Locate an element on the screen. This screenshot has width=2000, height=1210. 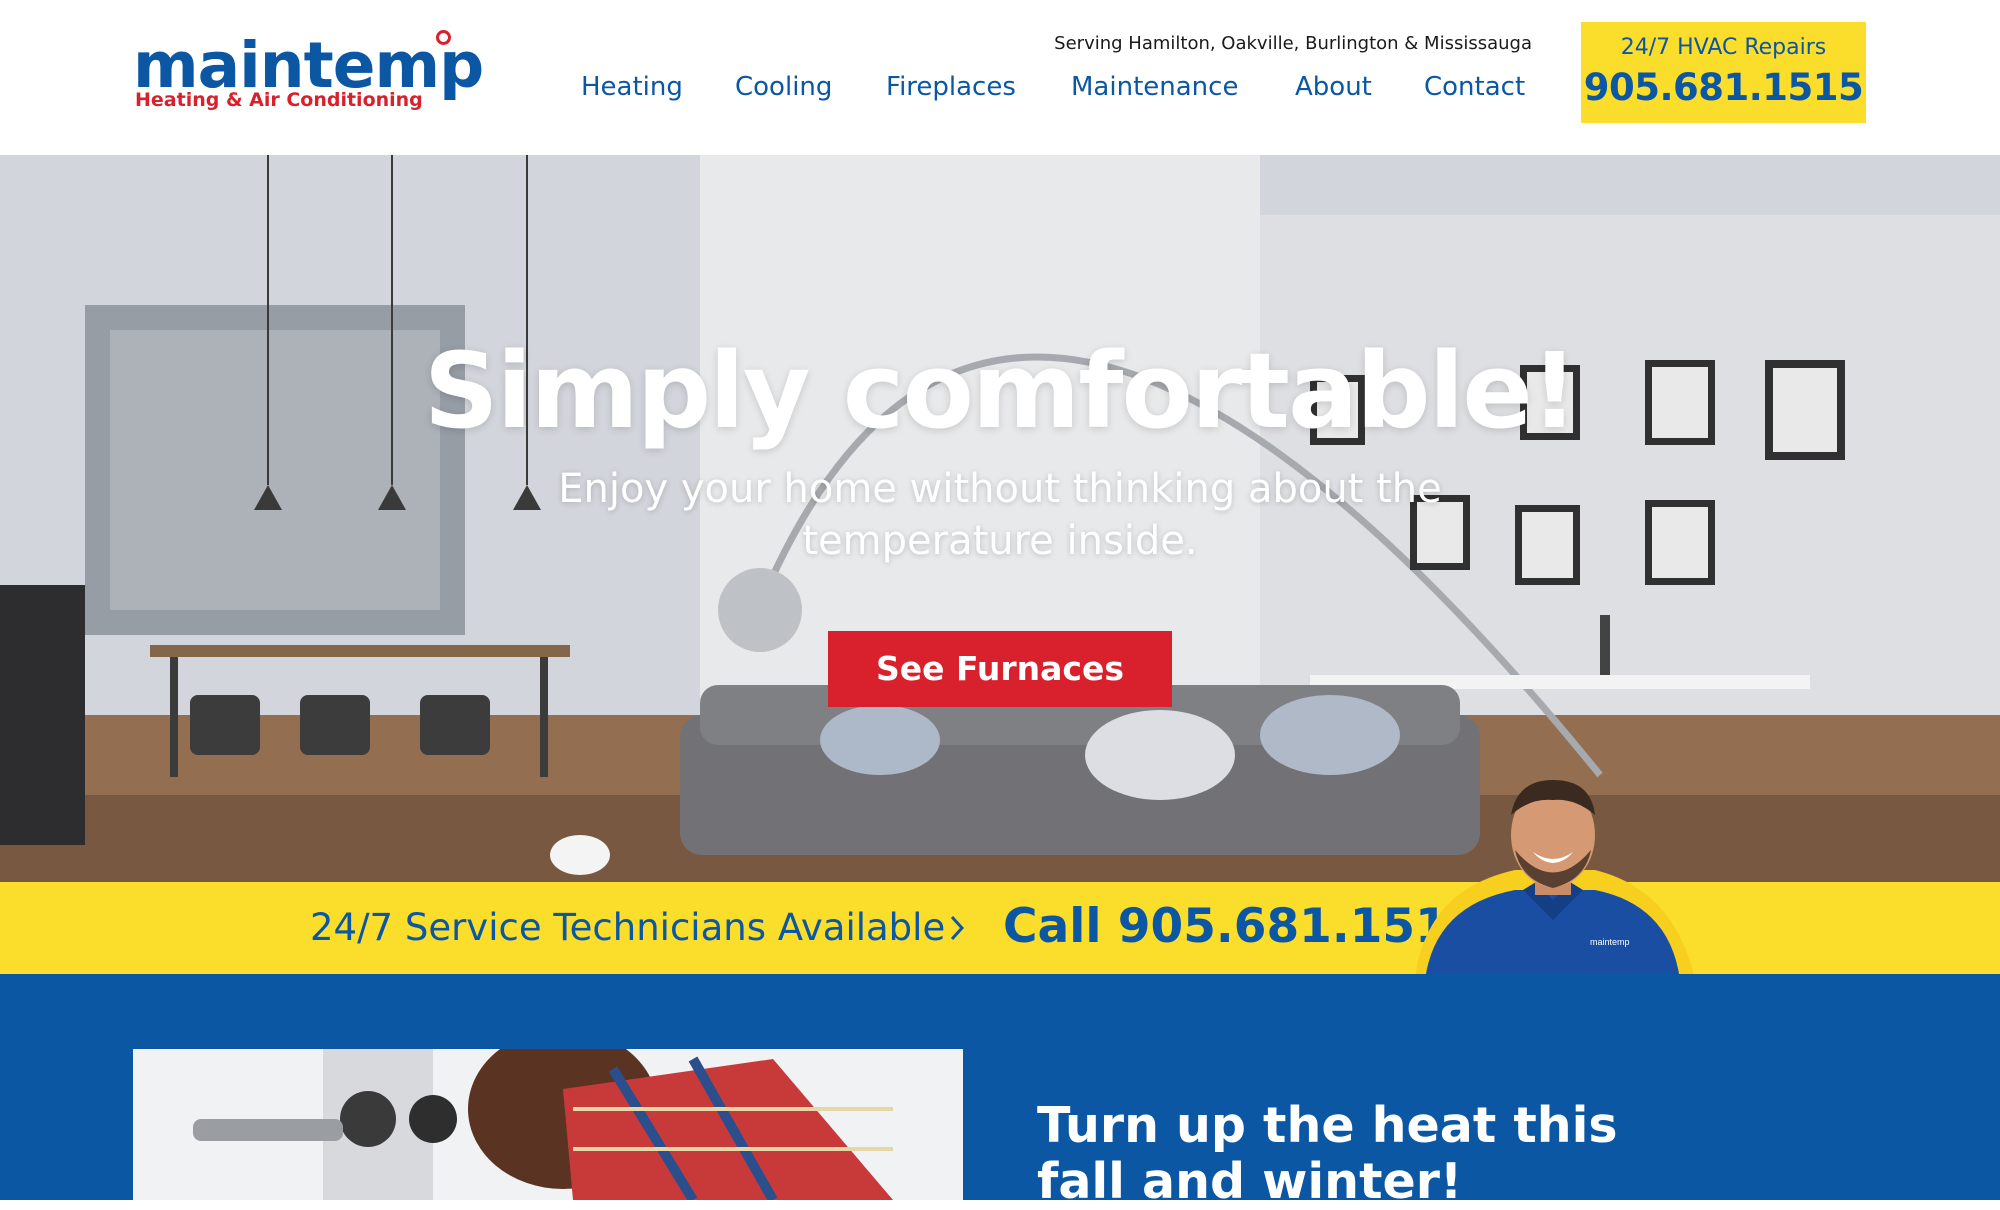
nav-fireplaces: Fireplaces is located at coordinates (951, 87).